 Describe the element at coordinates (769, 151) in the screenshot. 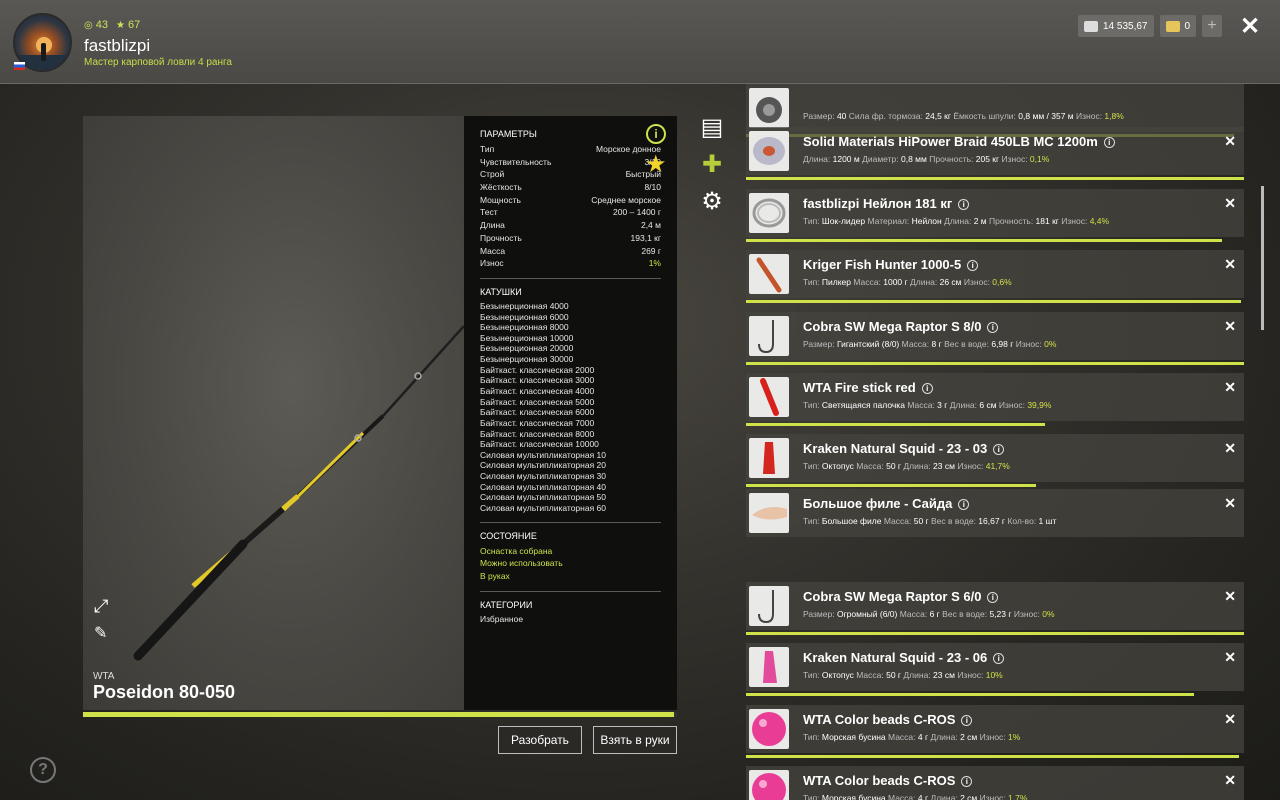

I see `spool-thumb-icon` at that location.